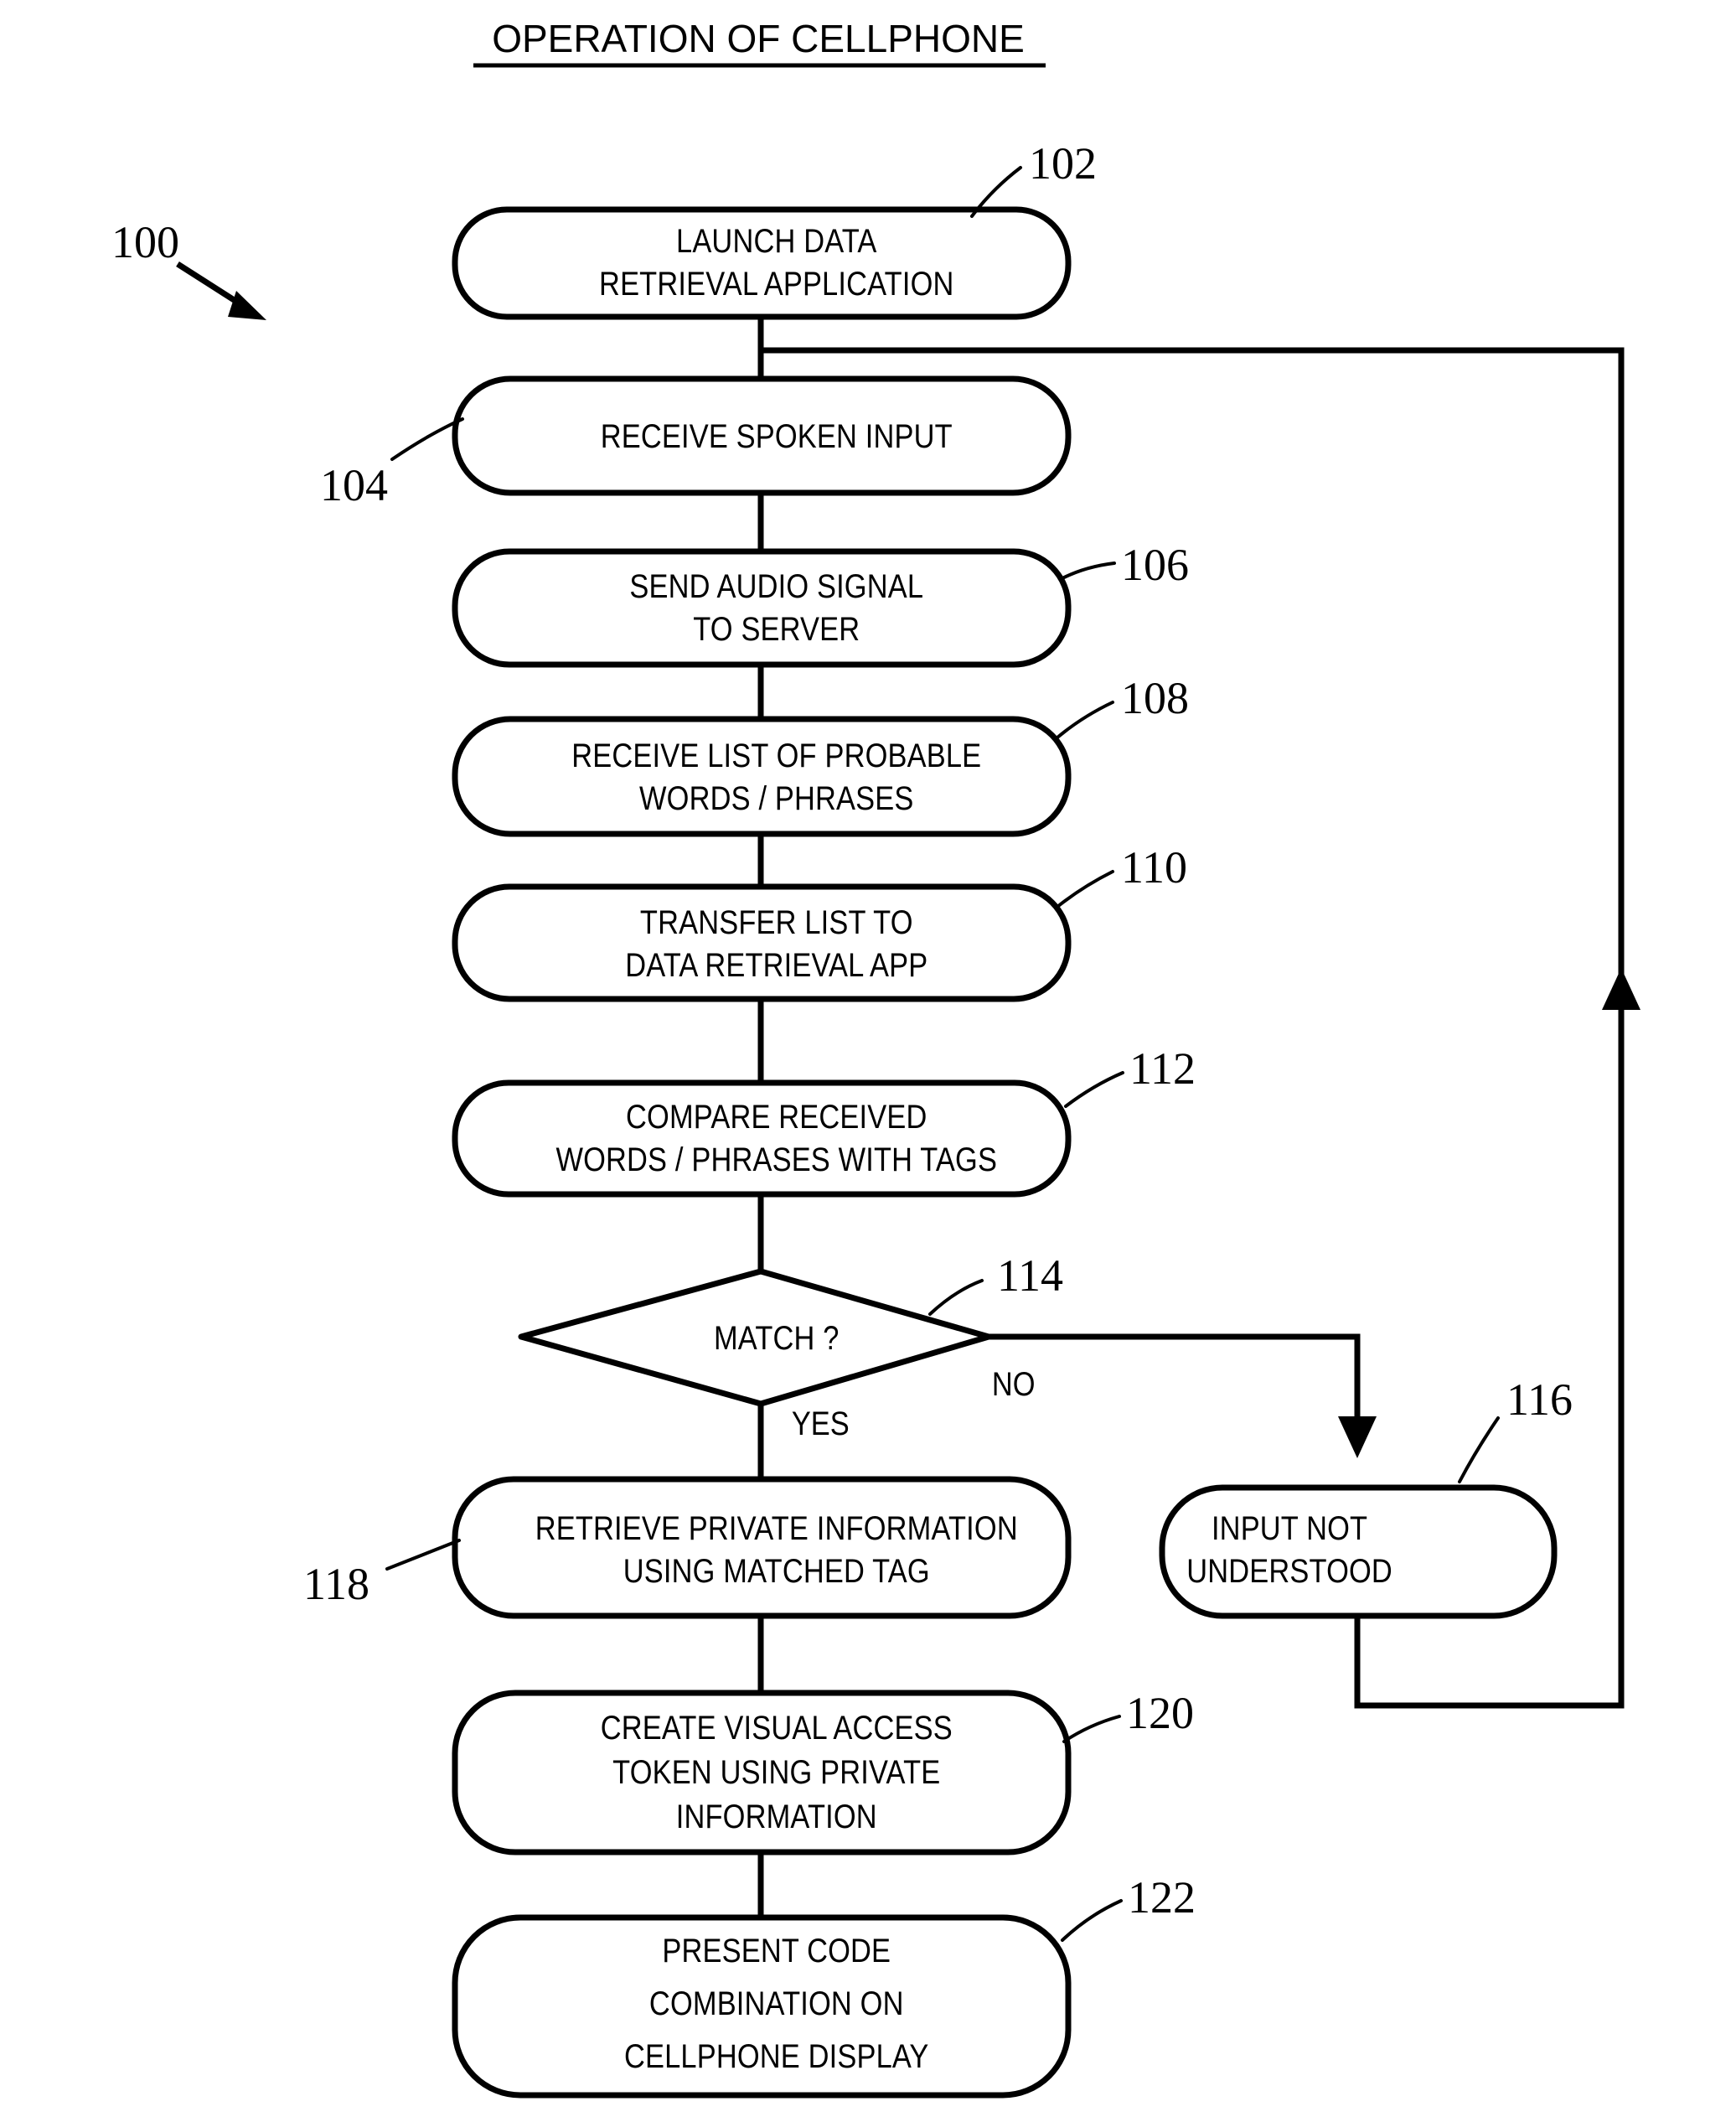  What do you see at coordinates (776, 1772) in the screenshot?
I see `node-120-line-2: TOKEN USING PRIVATE` at bounding box center [776, 1772].